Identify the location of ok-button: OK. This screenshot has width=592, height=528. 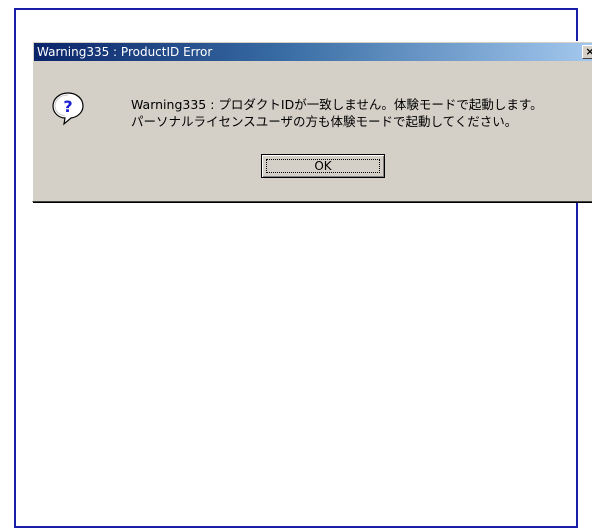
(323, 166).